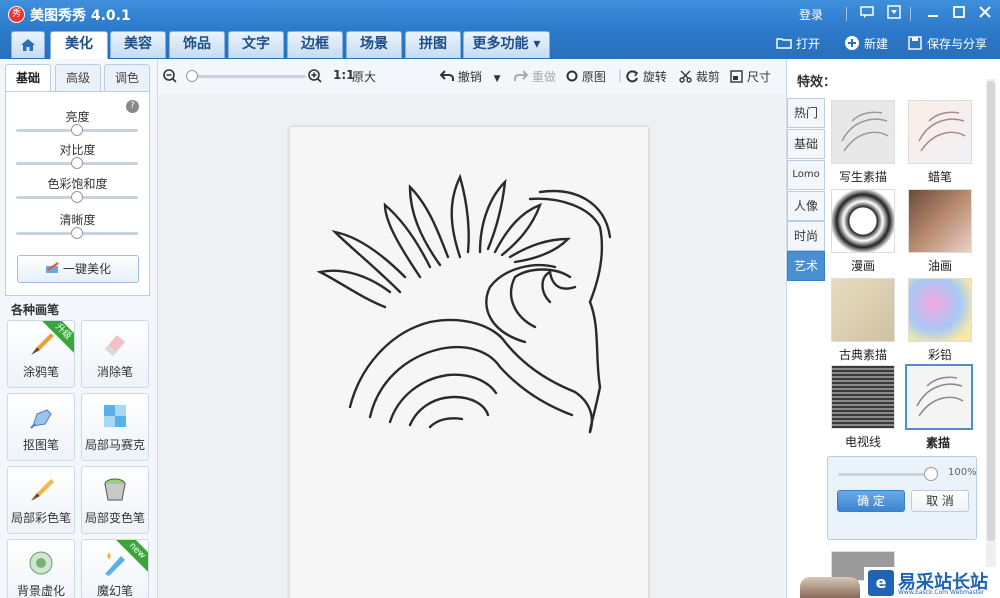  I want to click on effect-color-pencil: 彩铅, so click(940, 320).